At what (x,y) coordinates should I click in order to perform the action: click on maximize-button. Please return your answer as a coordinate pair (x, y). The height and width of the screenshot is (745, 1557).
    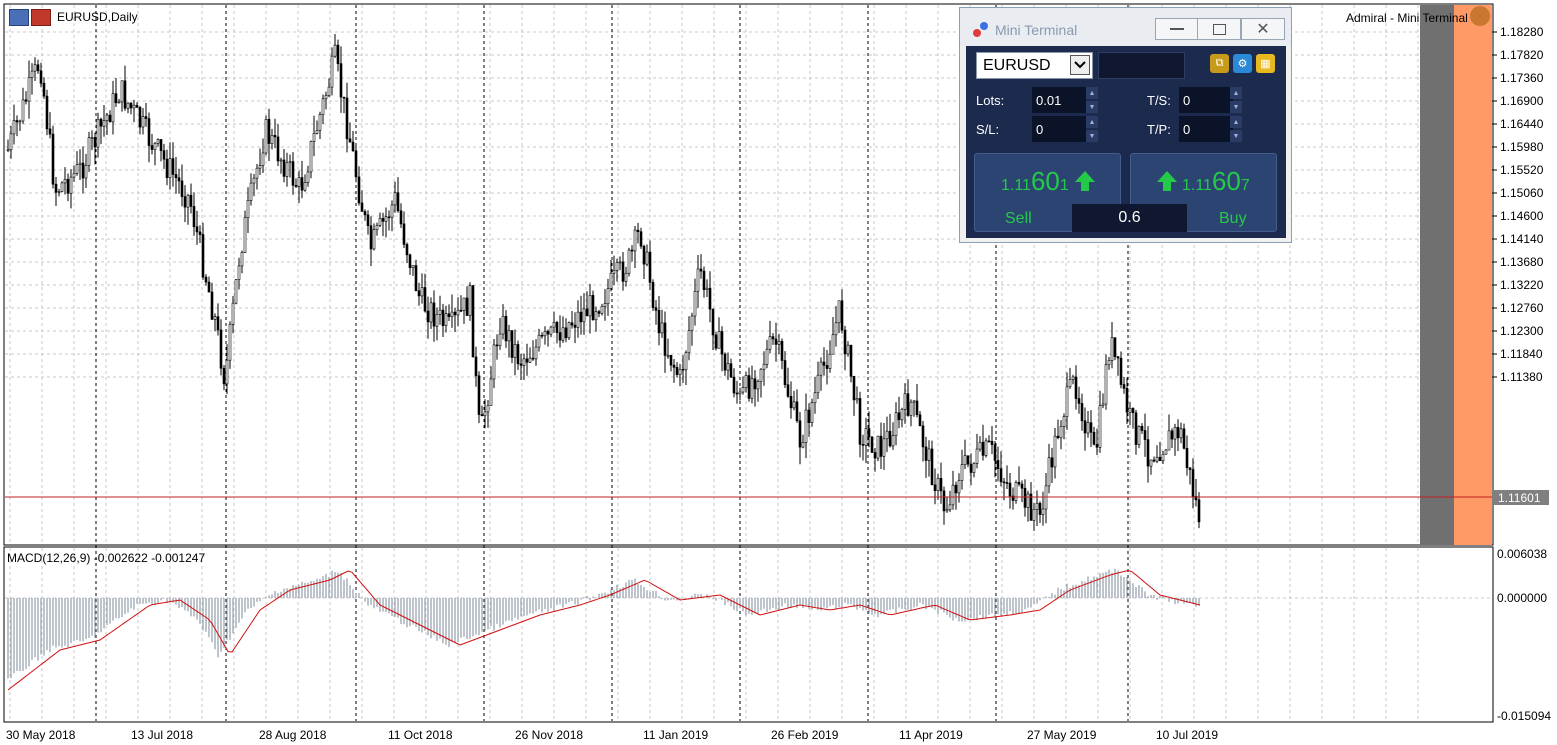
    Looking at the image, I should click on (1219, 29).